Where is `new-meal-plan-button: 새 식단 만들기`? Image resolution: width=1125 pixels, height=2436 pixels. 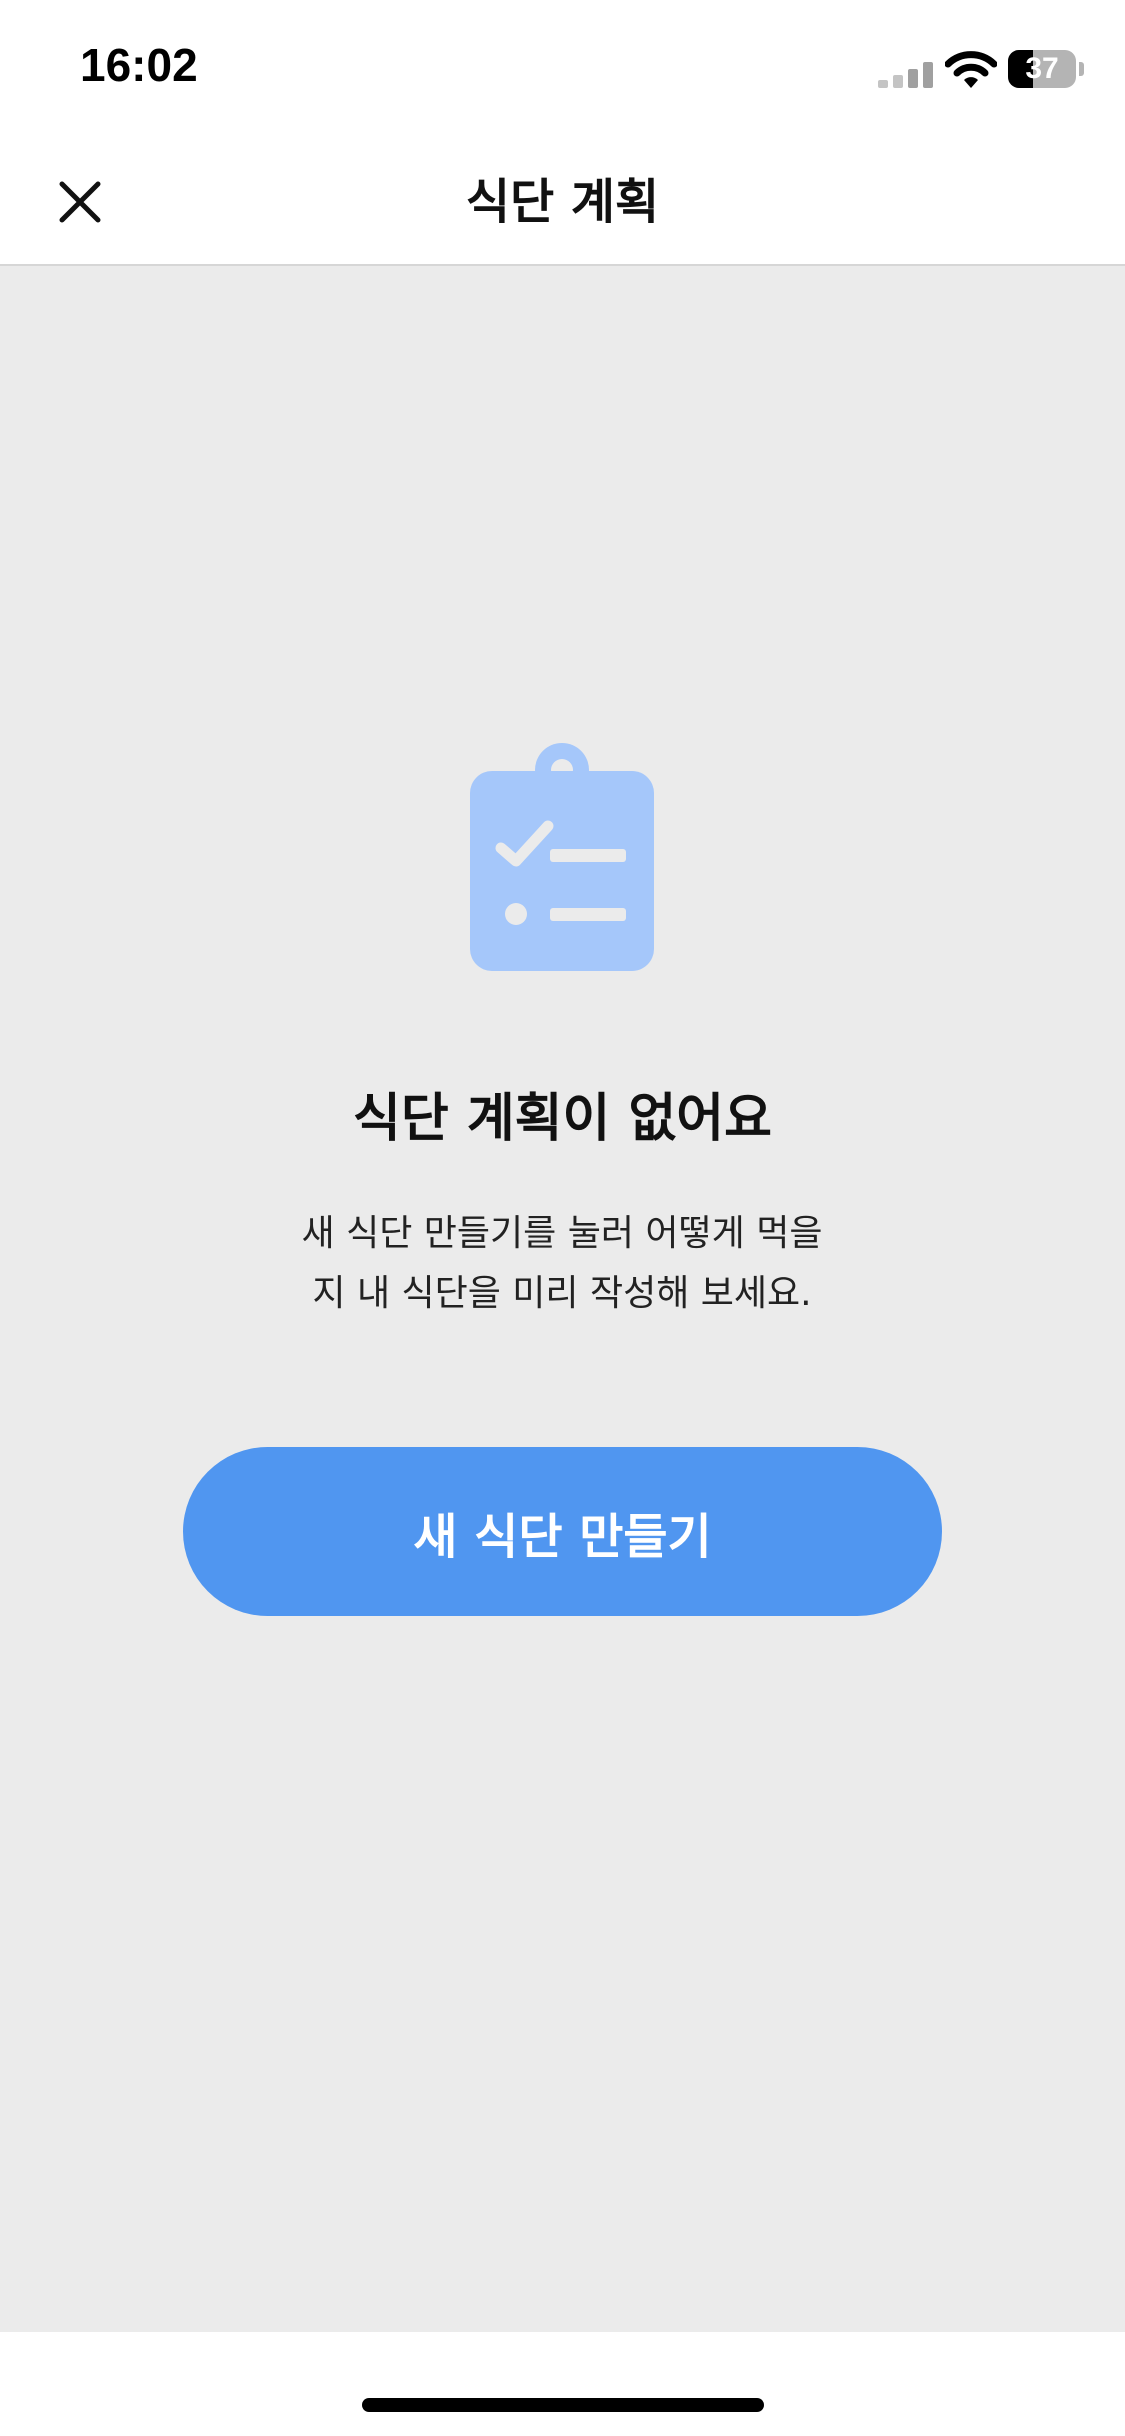
new-meal-plan-button: 새 식단 만들기 is located at coordinates (562, 1531).